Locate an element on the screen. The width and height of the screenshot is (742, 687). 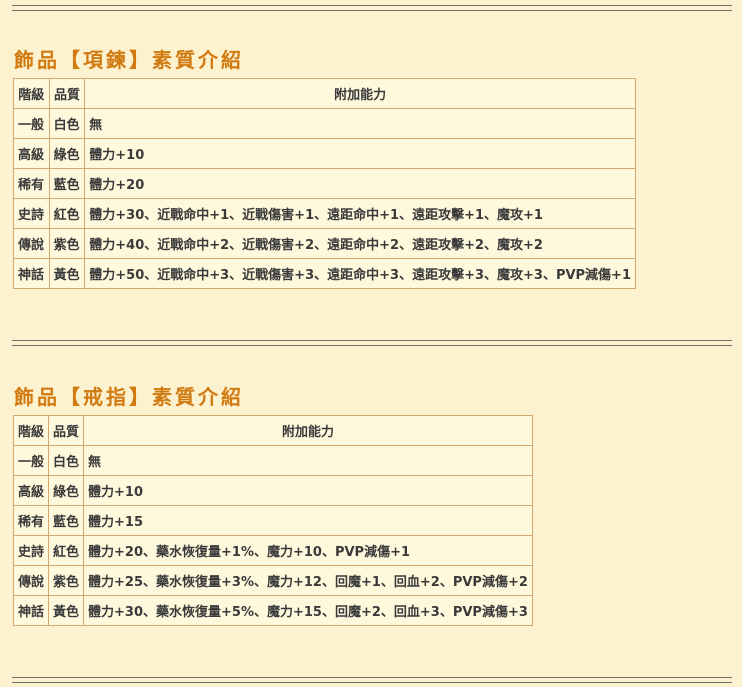
effect-cell: 體力+25、藥水恢復量+3%、魔力+12、回魔+1、回血+2、PVP減傷+2 is located at coordinates (308, 580).